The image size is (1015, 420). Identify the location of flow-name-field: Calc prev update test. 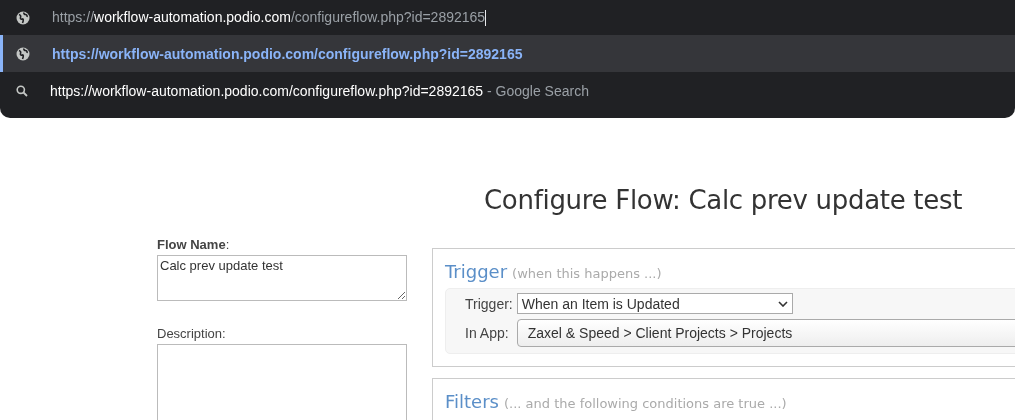
(282, 278).